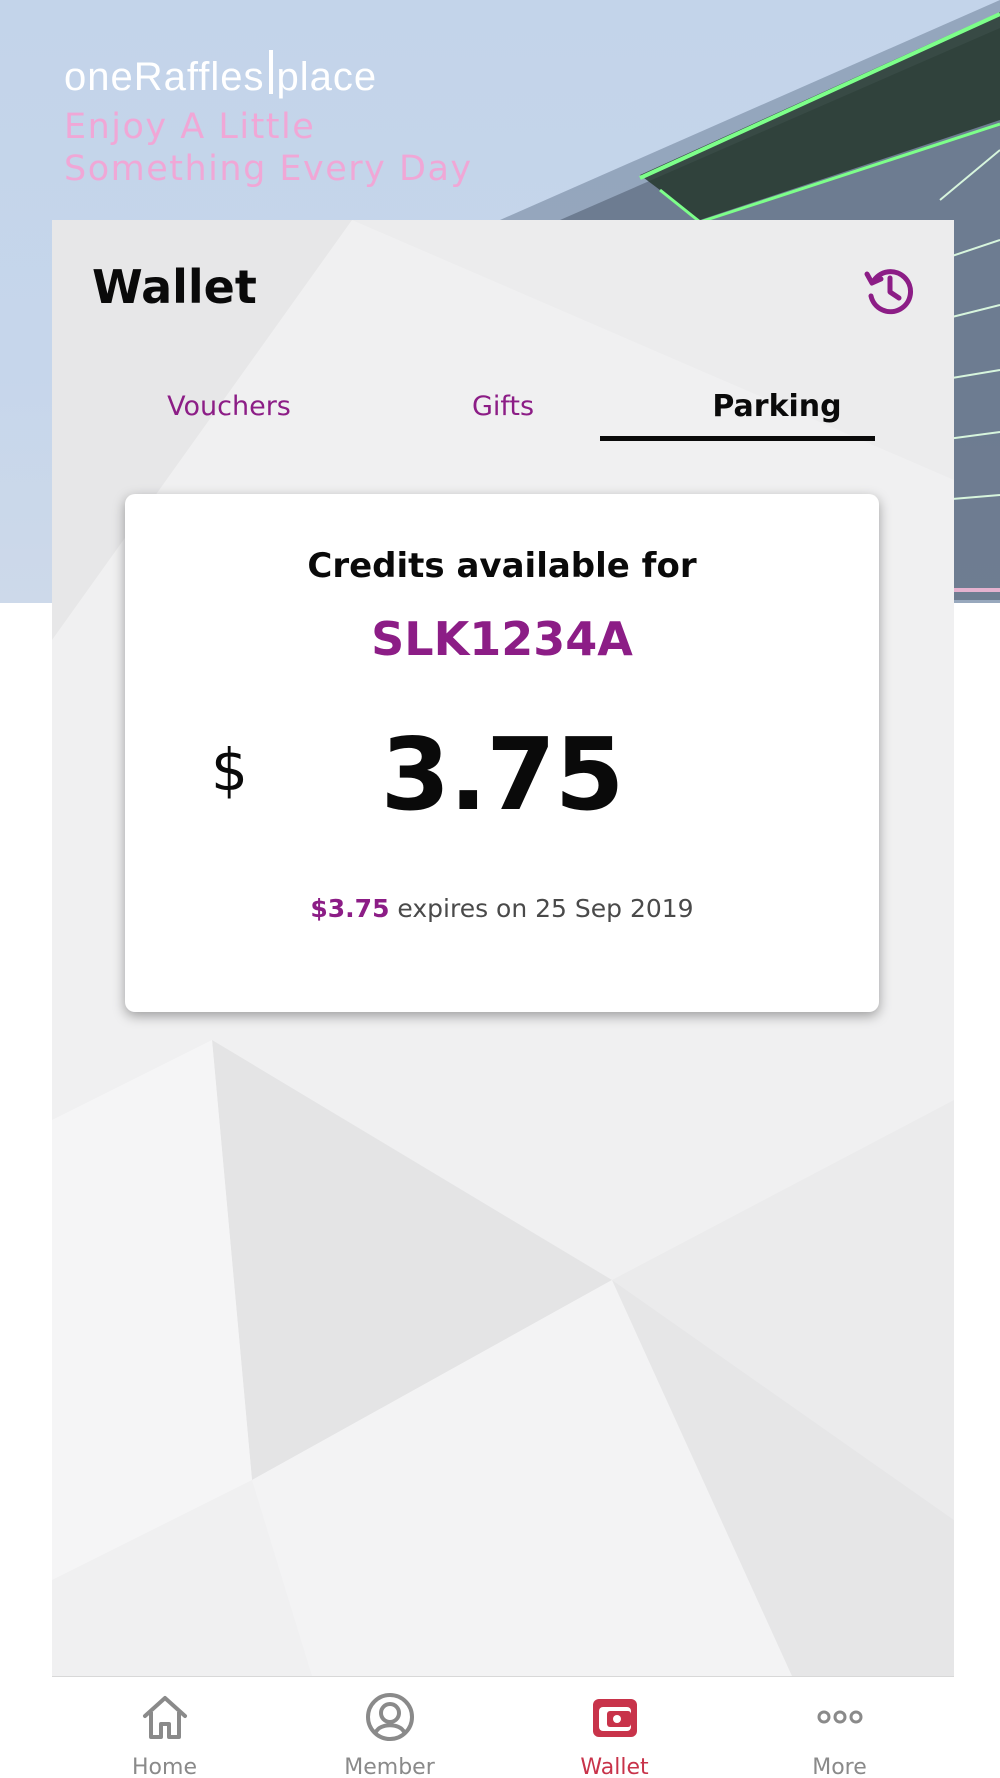 The image size is (1000, 1778). I want to click on expiry-amount: $3.75, so click(350, 908).